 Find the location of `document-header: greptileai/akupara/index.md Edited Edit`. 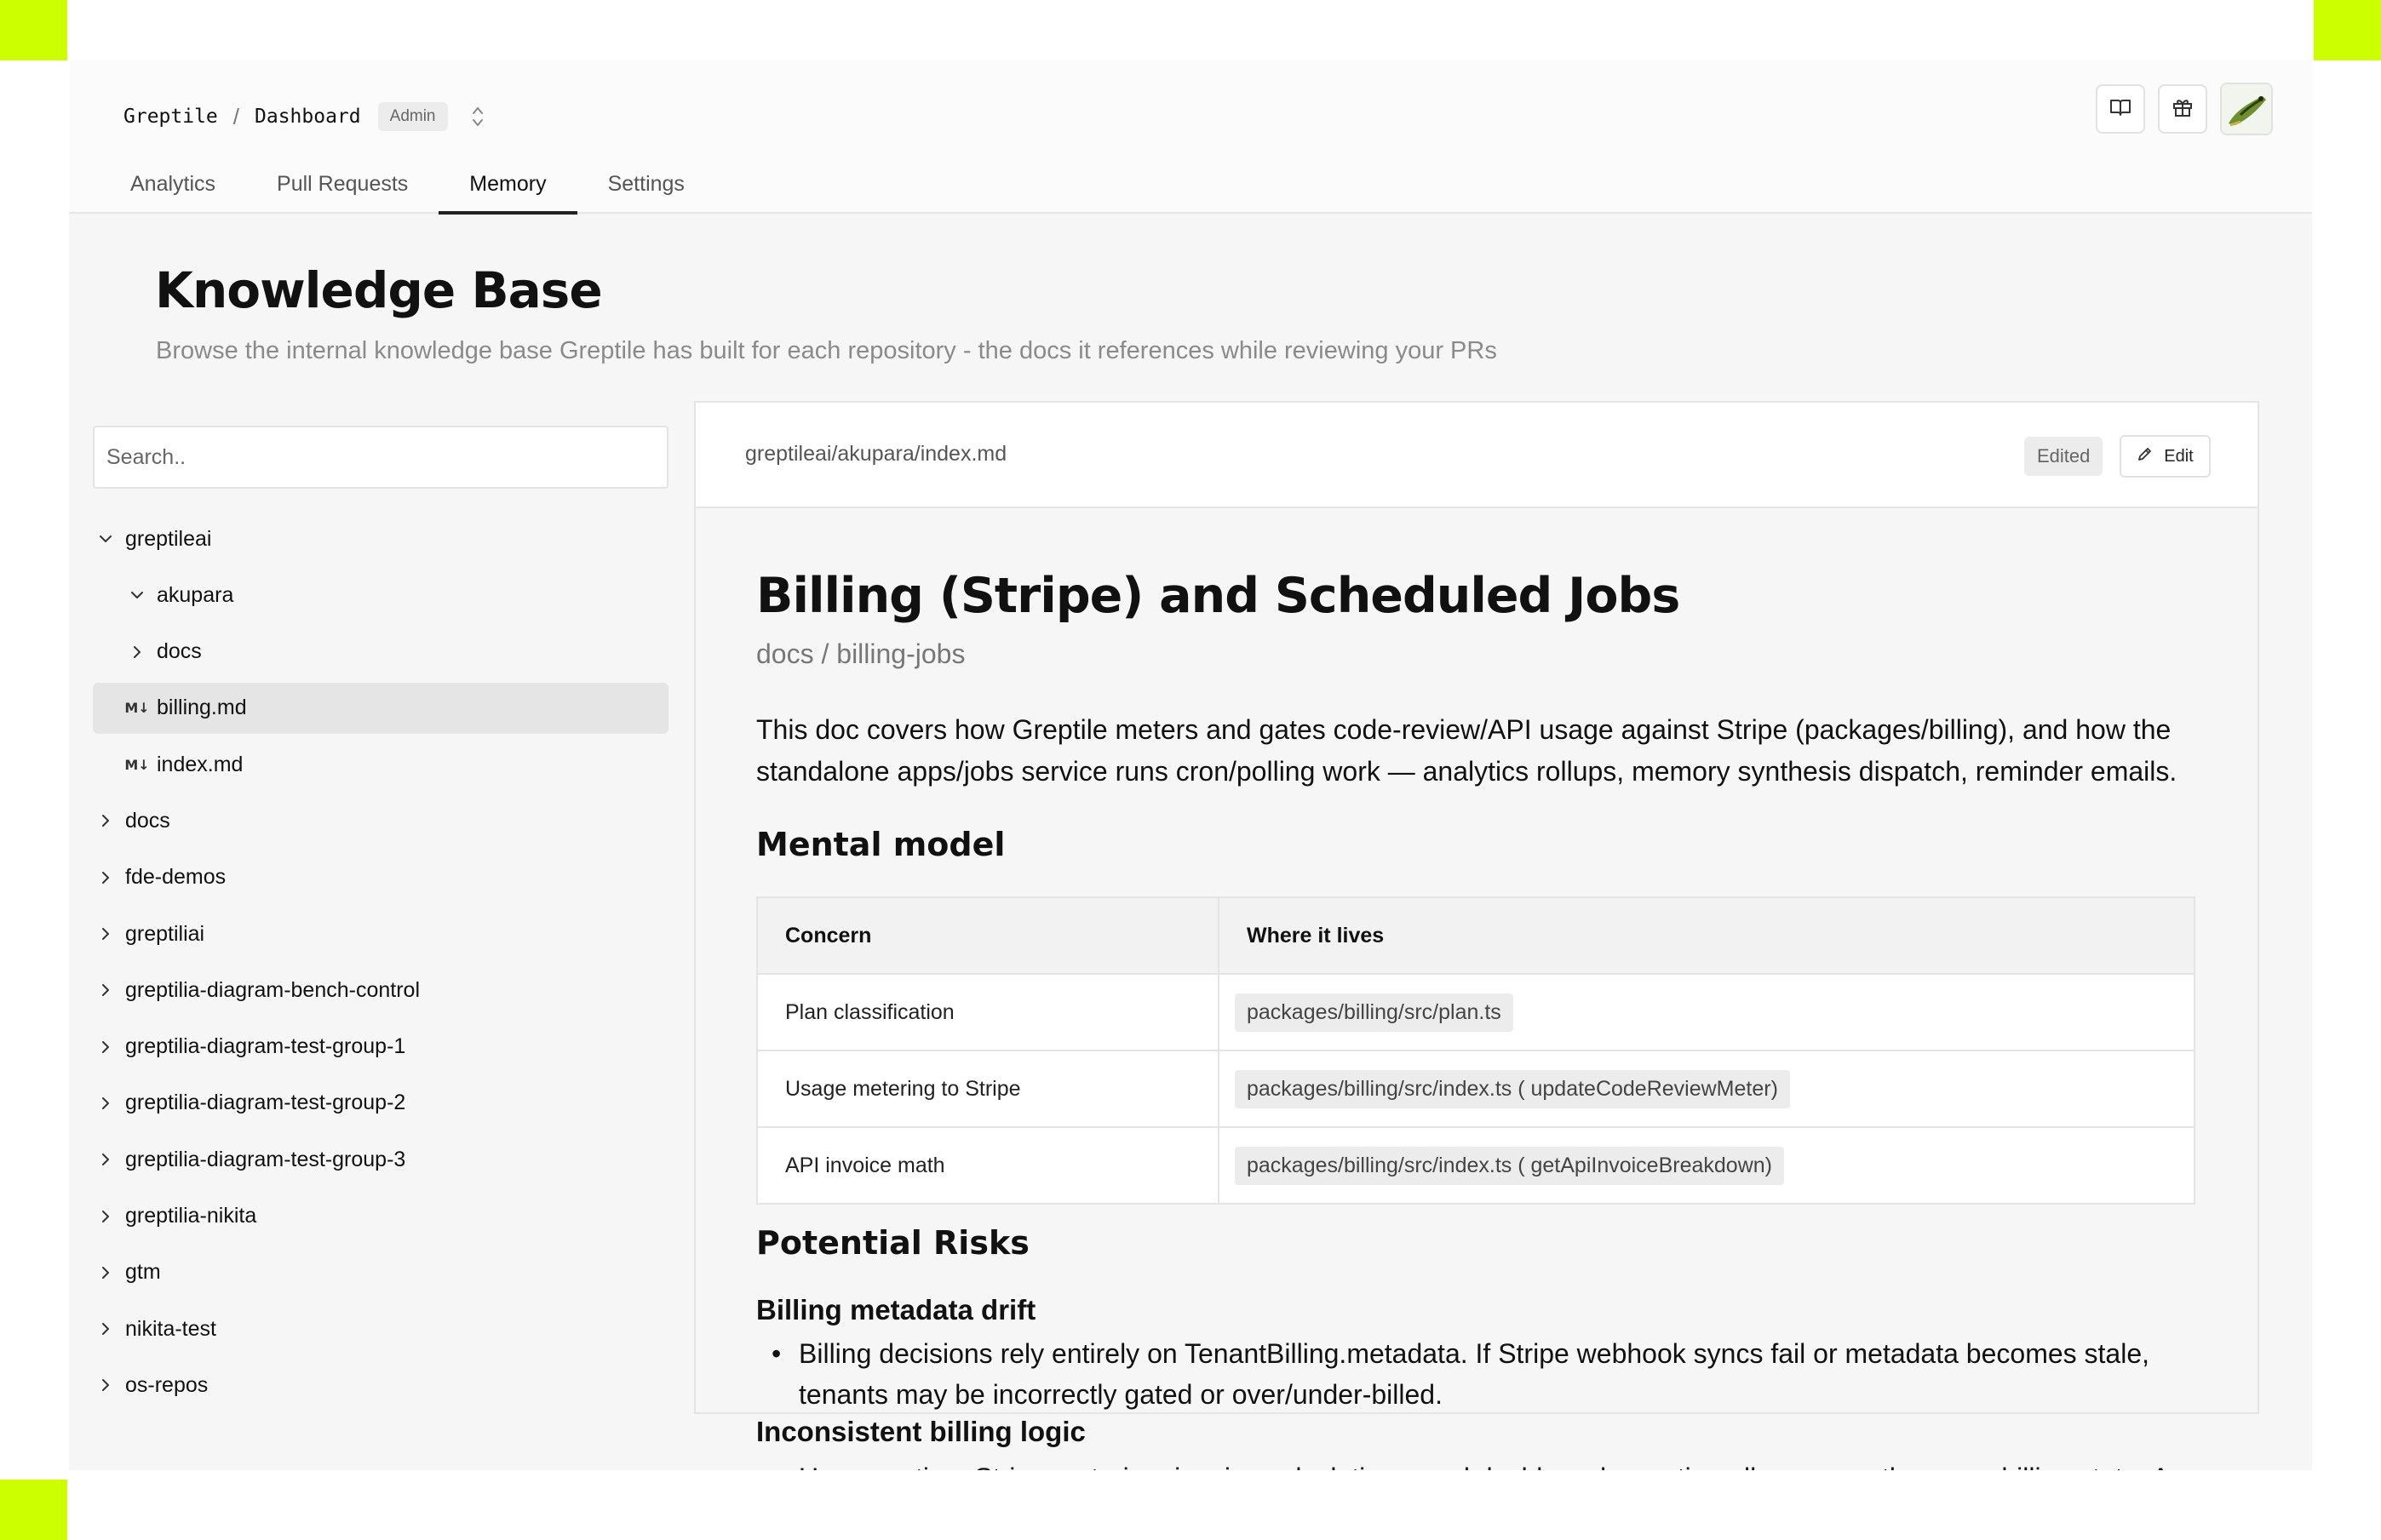

document-header: greptileai/akupara/index.md Edited Edit is located at coordinates (1477, 455).